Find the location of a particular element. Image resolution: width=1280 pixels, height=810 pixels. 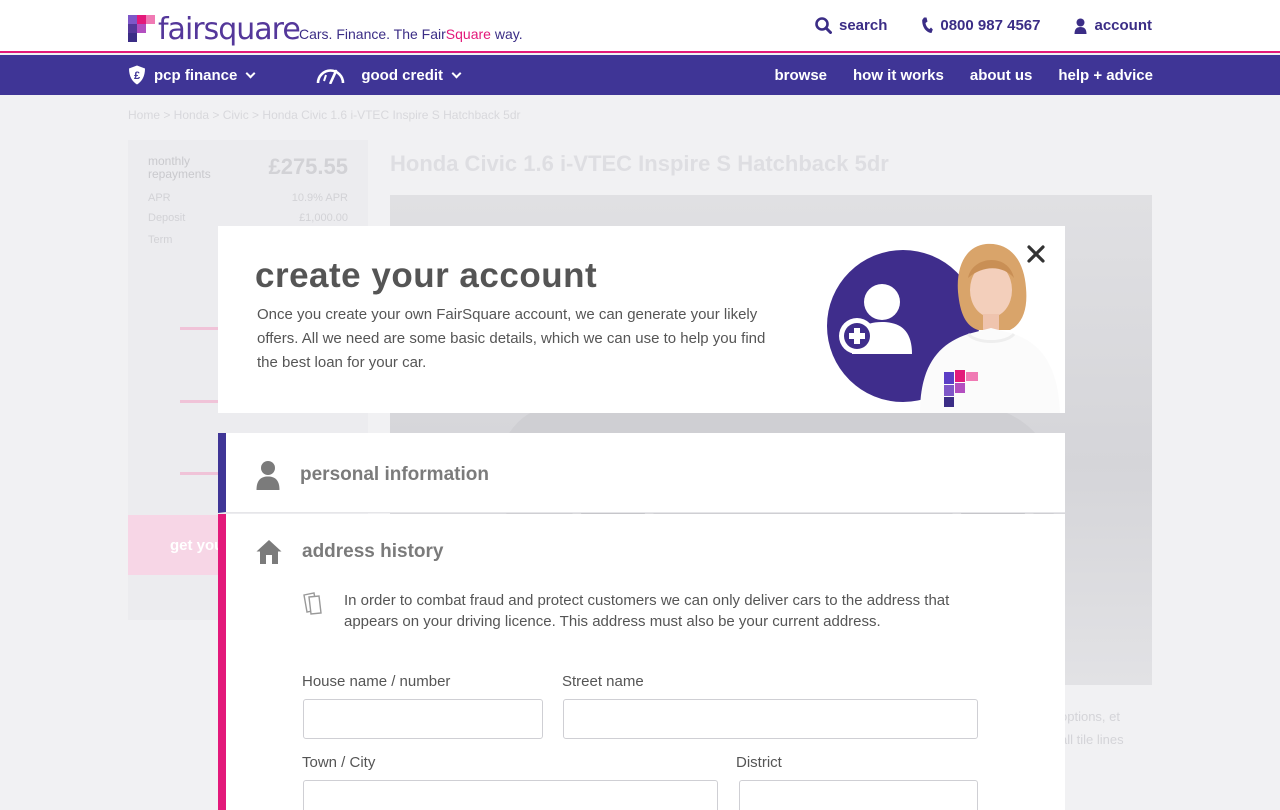

phone-link: 0800 987 4567 is located at coordinates (980, 25).